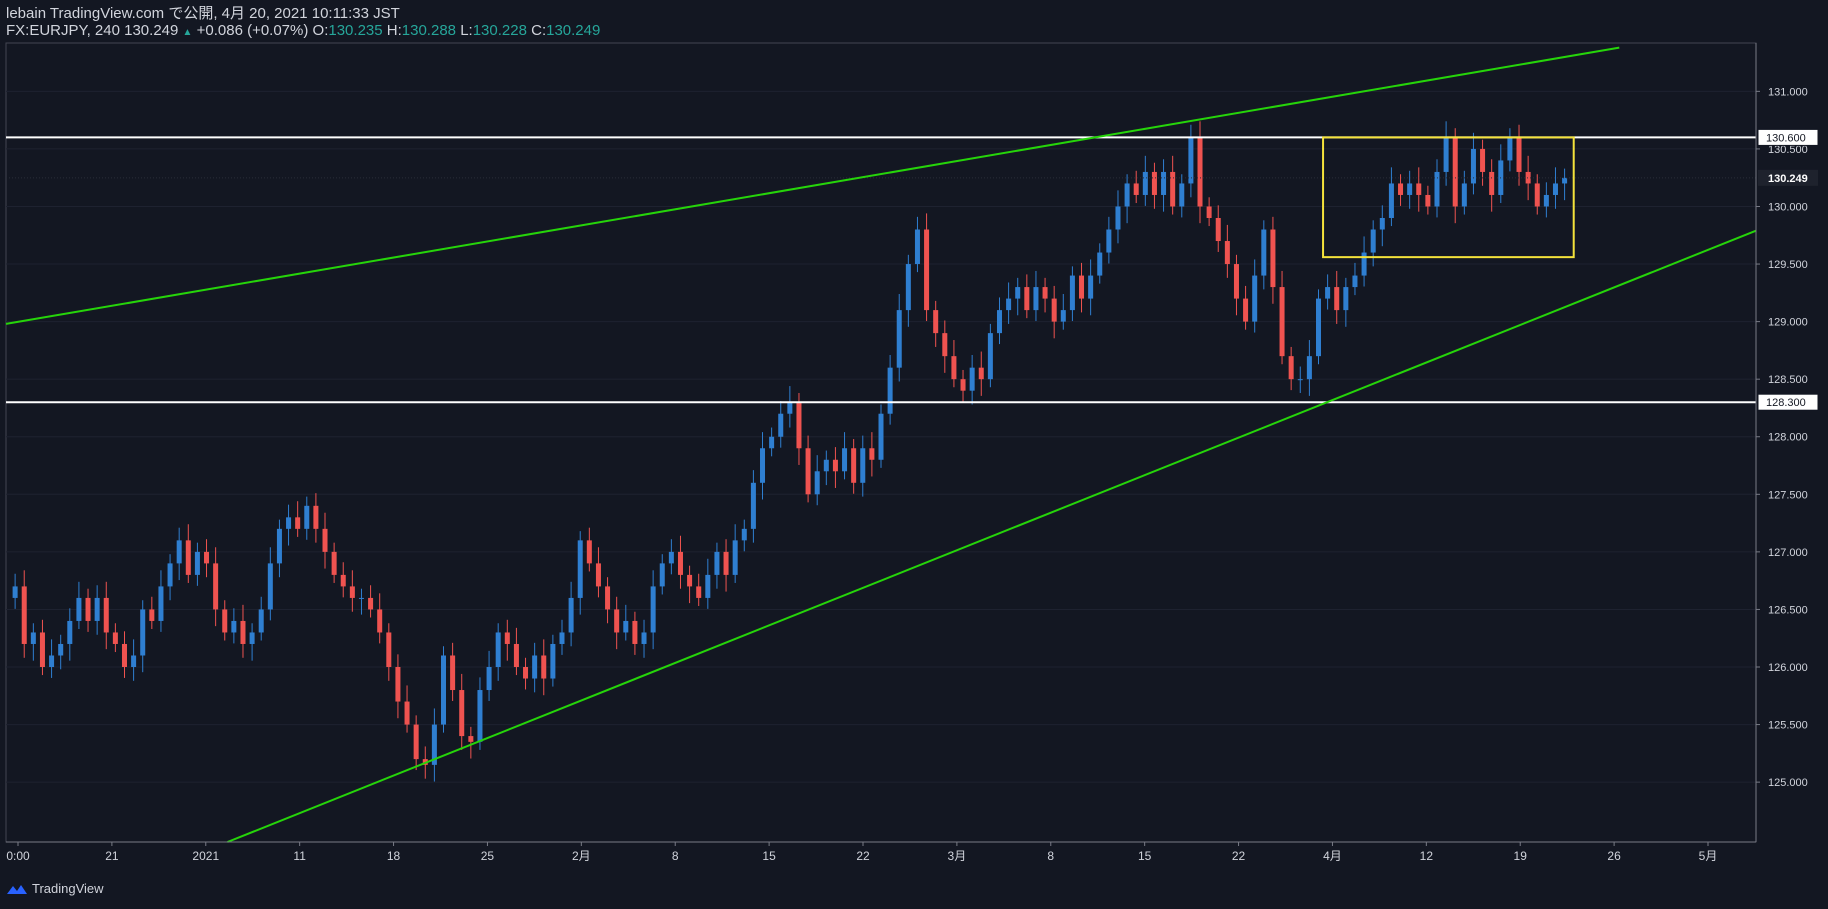  I want to click on level-price-label: 128.300, so click(1786, 403).